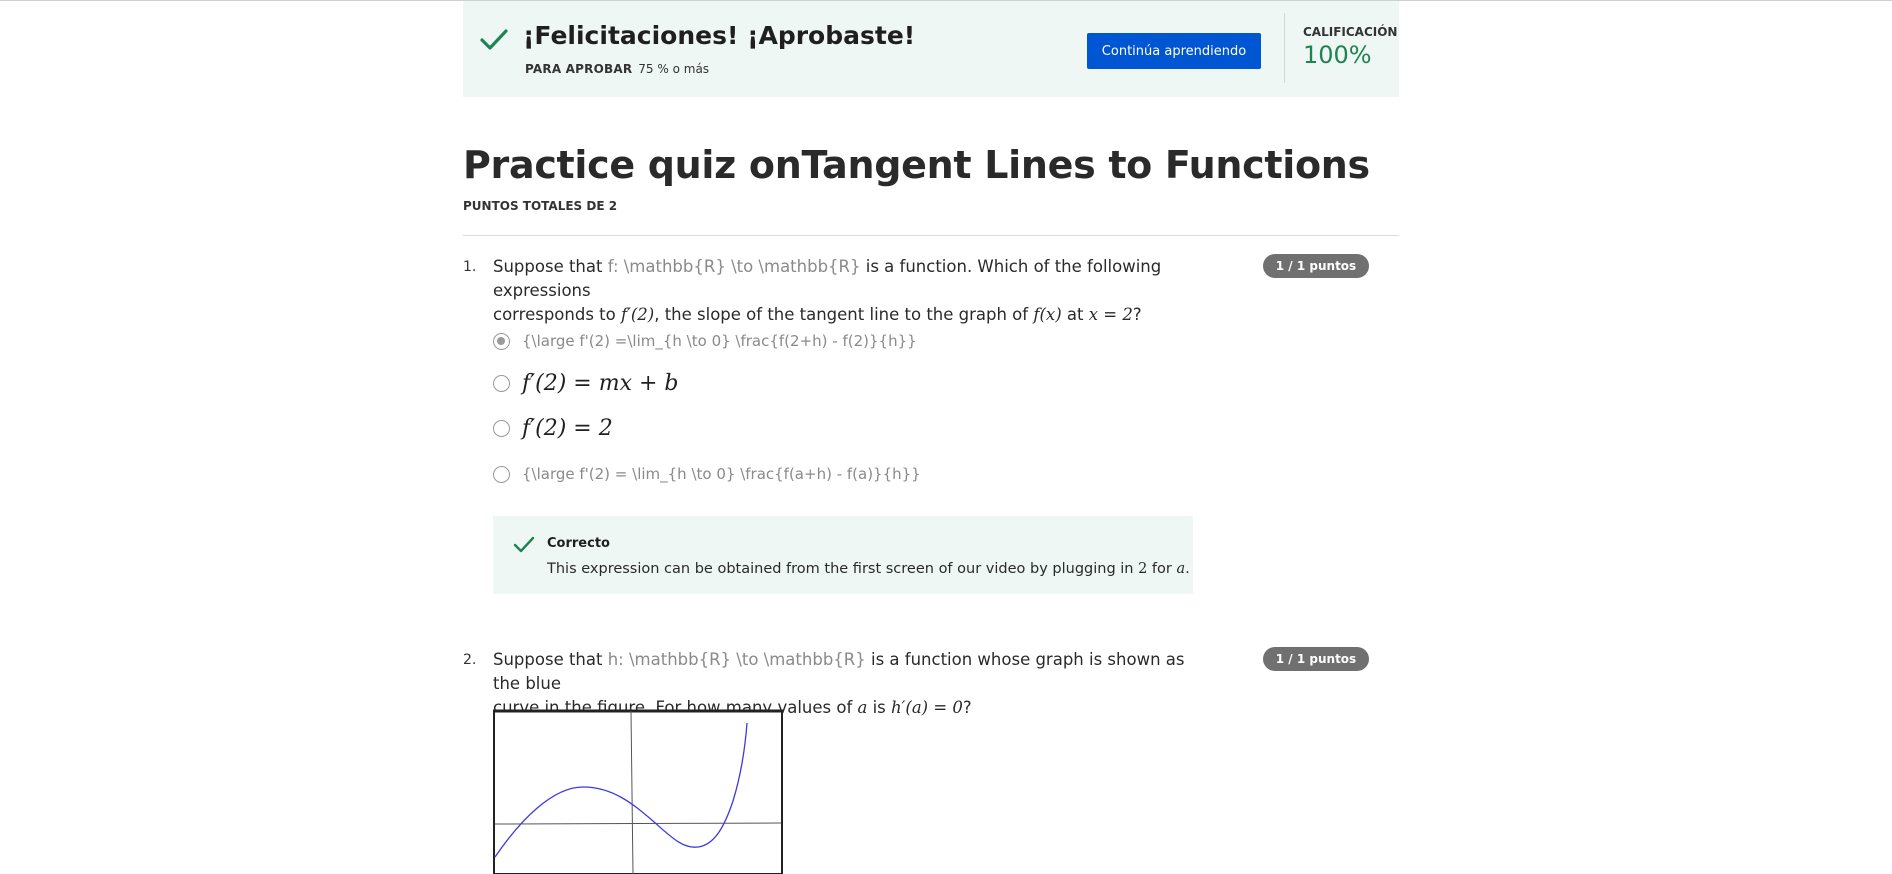 This screenshot has height=874, width=1892. What do you see at coordinates (736, 659) in the screenshot?
I see `raw-latex: h: \mathbb{R} \to \mathbb{R}` at bounding box center [736, 659].